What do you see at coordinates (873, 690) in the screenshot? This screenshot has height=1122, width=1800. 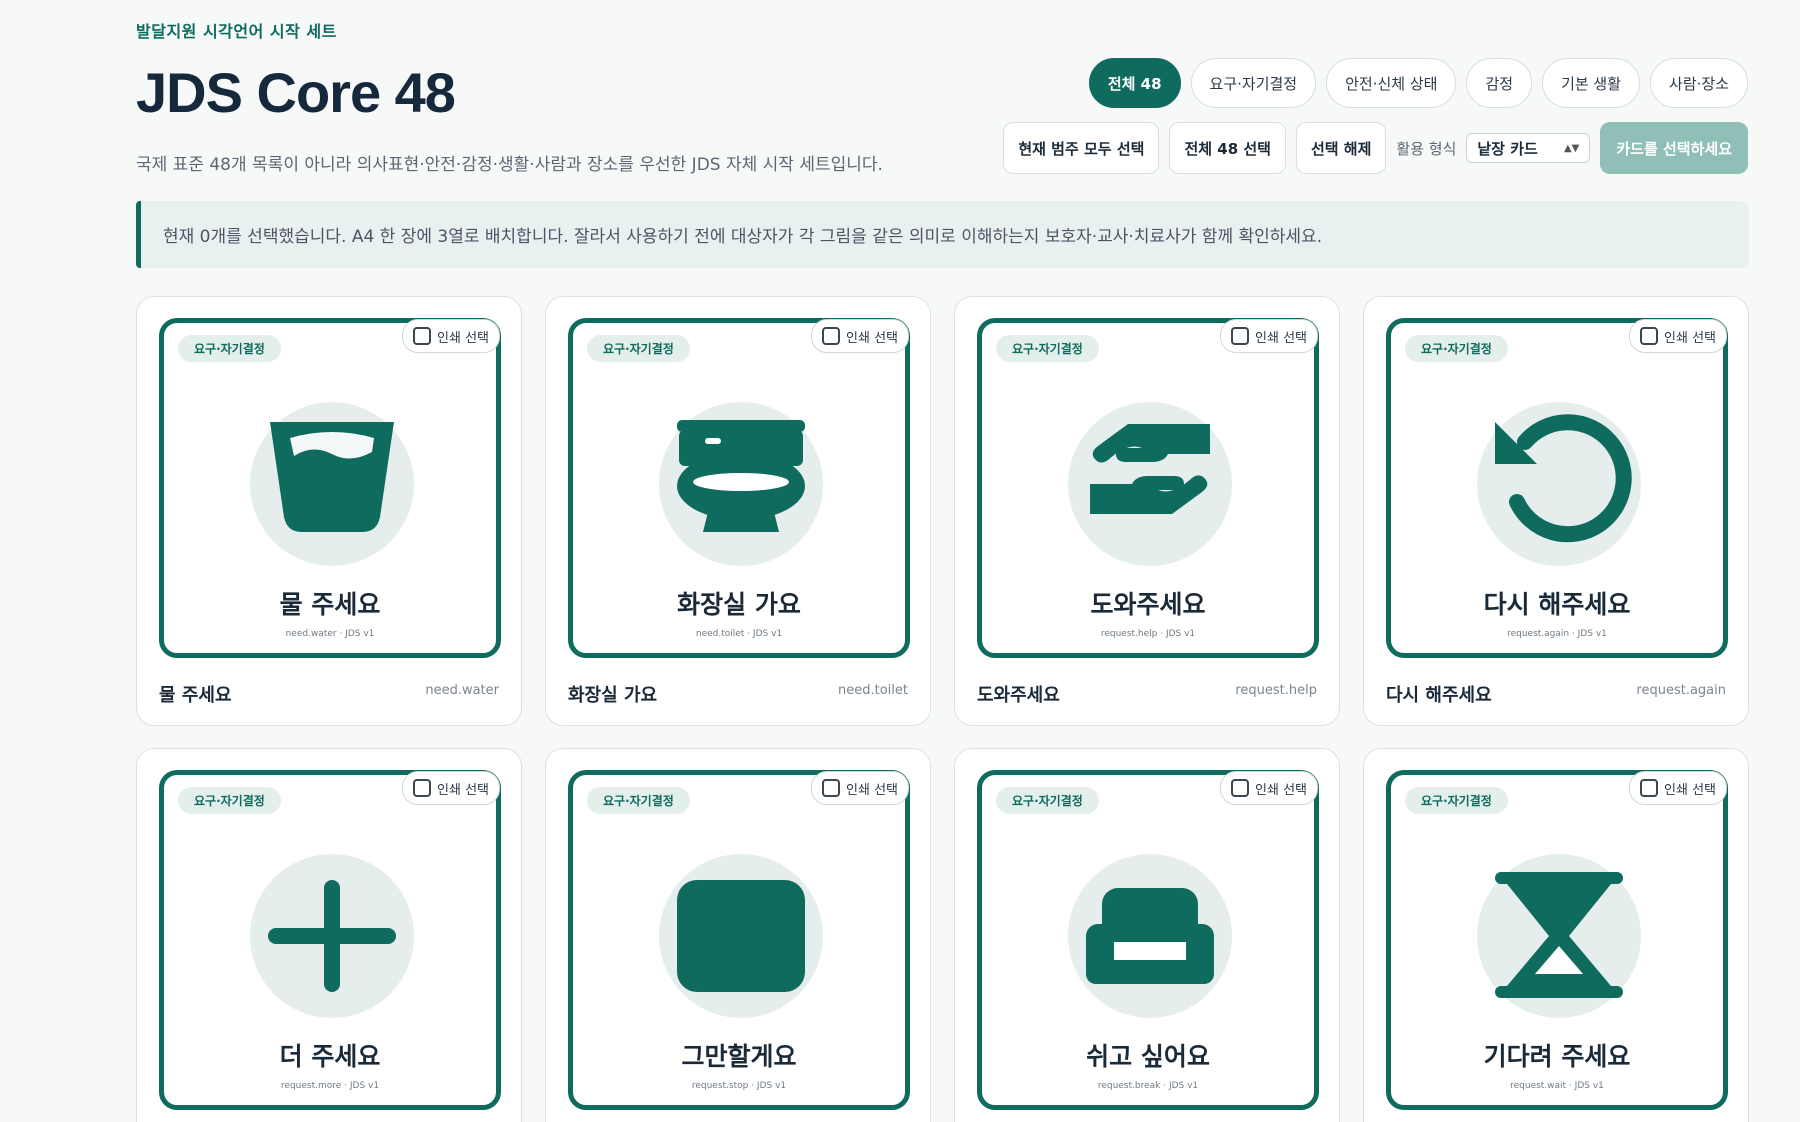 I see `card-code: need.toilet` at bounding box center [873, 690].